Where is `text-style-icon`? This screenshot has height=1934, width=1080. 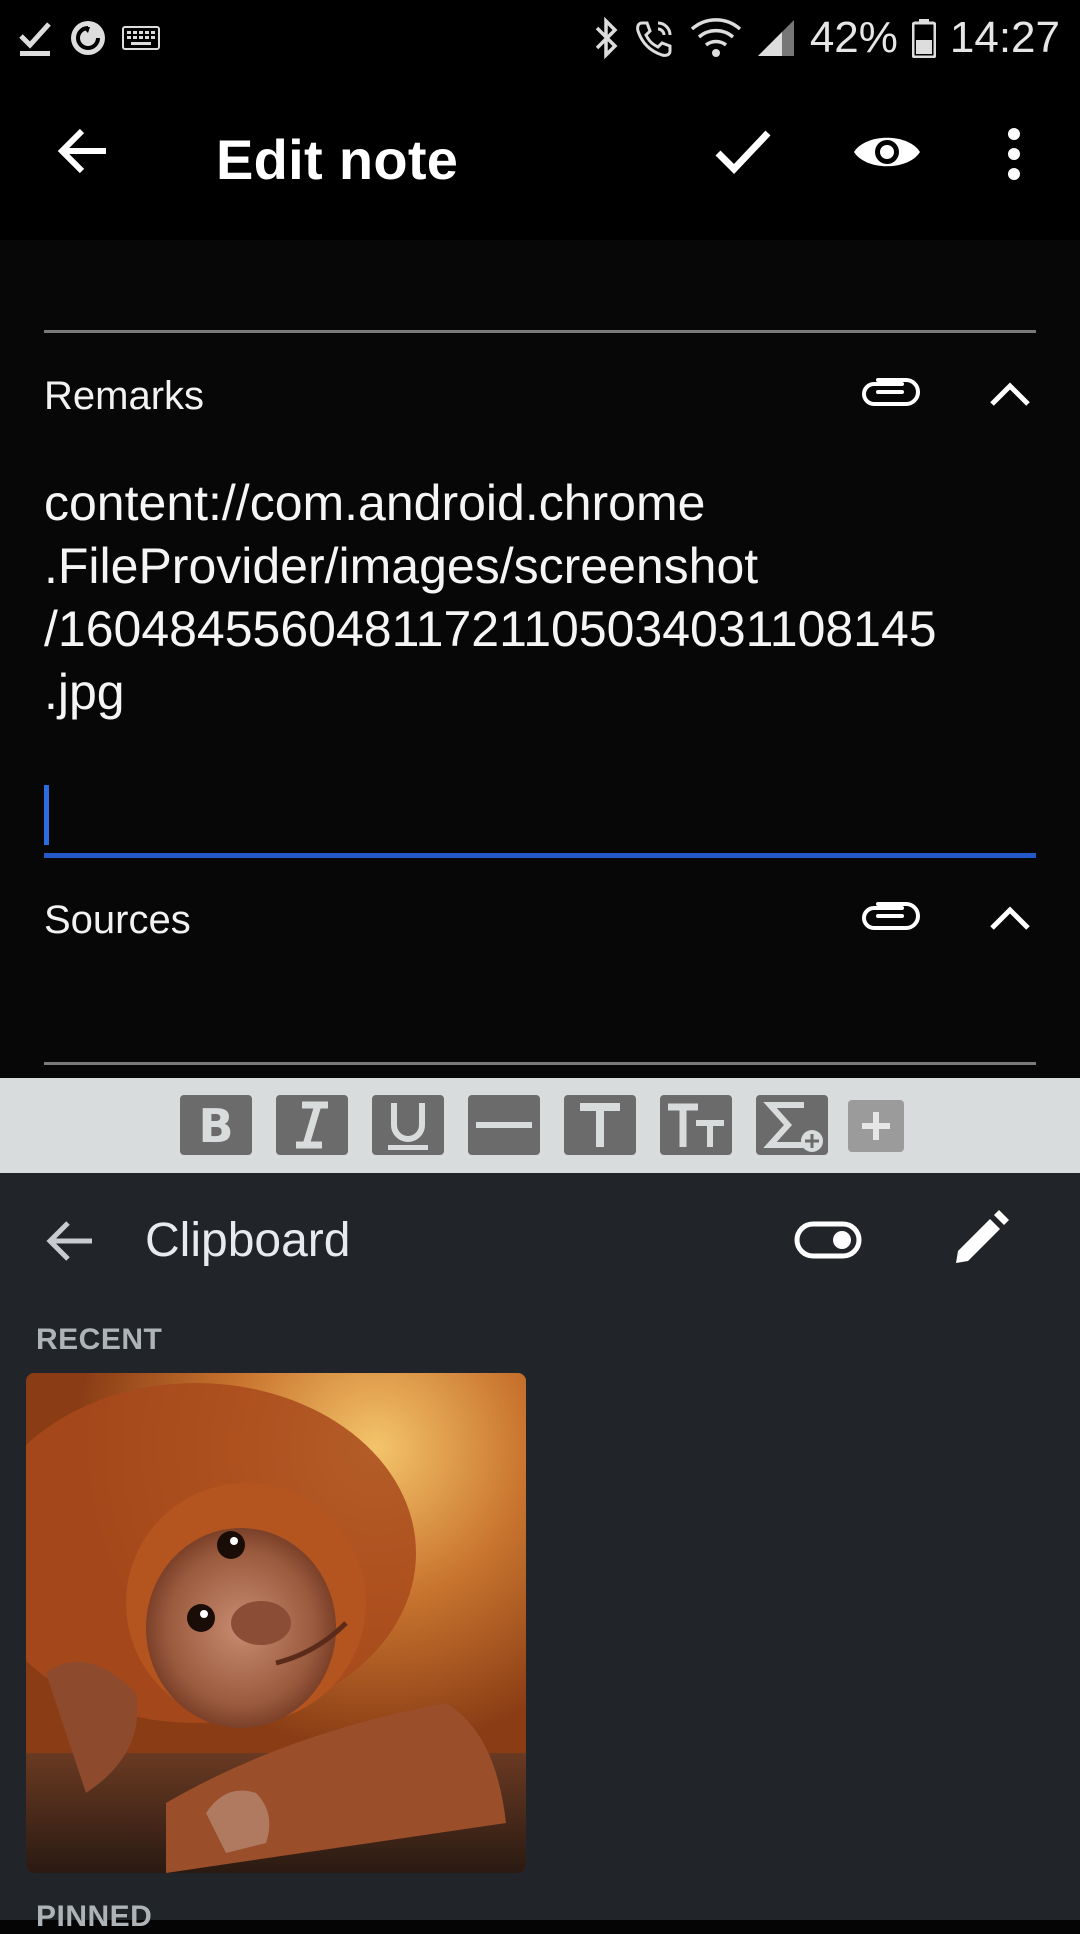
text-style-icon is located at coordinates (696, 1125).